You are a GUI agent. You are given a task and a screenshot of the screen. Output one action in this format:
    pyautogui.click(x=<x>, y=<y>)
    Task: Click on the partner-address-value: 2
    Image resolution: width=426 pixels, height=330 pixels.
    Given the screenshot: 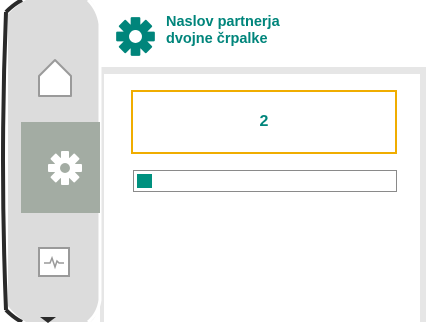 What is the action you would take?
    pyautogui.click(x=264, y=122)
    